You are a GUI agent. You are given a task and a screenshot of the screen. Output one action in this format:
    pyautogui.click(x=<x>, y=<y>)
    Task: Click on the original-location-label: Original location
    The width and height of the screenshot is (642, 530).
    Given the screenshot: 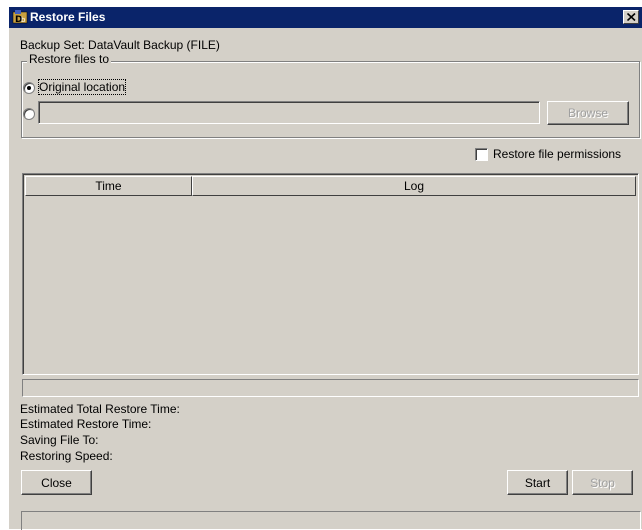 What is the action you would take?
    pyautogui.click(x=82, y=87)
    